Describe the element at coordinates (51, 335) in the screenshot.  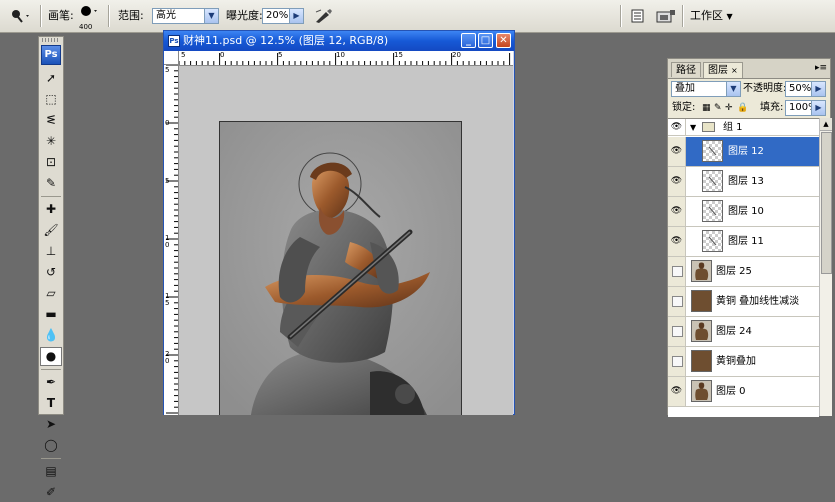
I see `blur-tool-icon: 💧` at that location.